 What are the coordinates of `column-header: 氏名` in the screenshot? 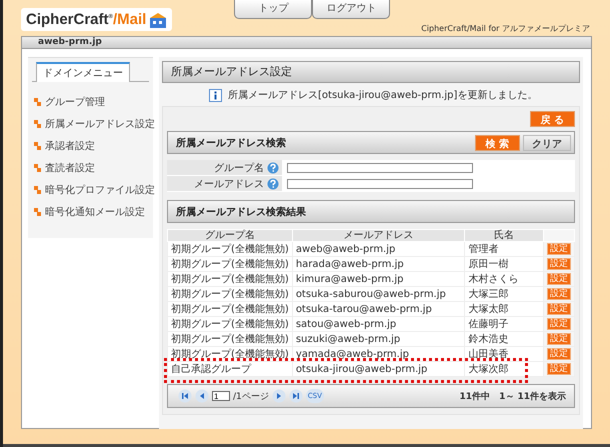 It's located at (504, 236).